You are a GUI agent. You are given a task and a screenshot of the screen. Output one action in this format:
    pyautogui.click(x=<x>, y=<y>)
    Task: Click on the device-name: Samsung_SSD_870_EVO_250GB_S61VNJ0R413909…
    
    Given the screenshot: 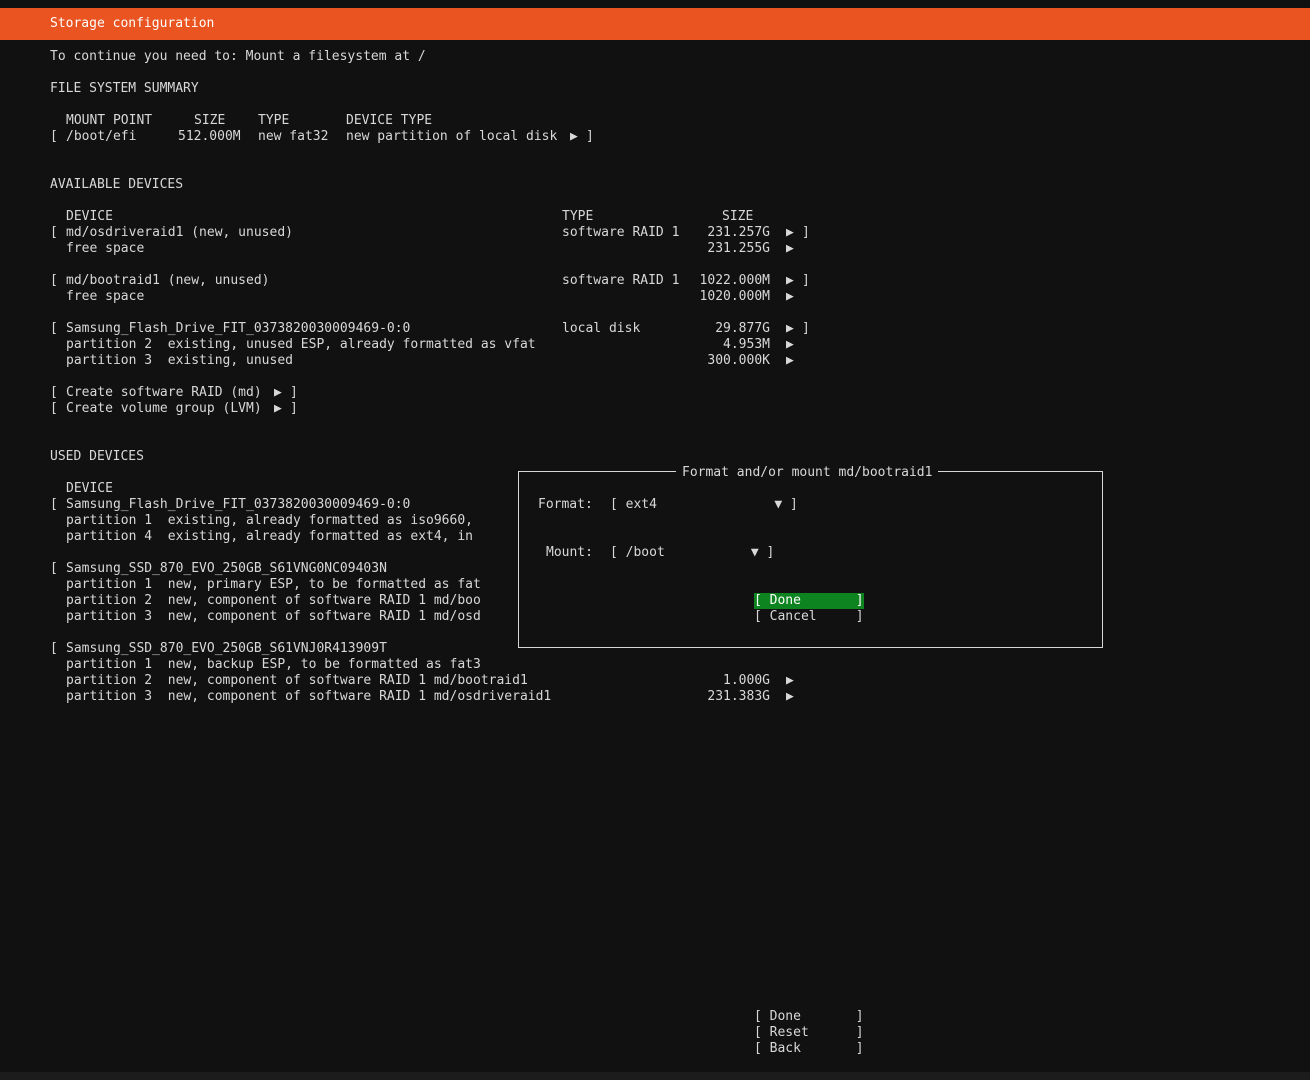 What is the action you would take?
    pyautogui.click(x=226, y=648)
    